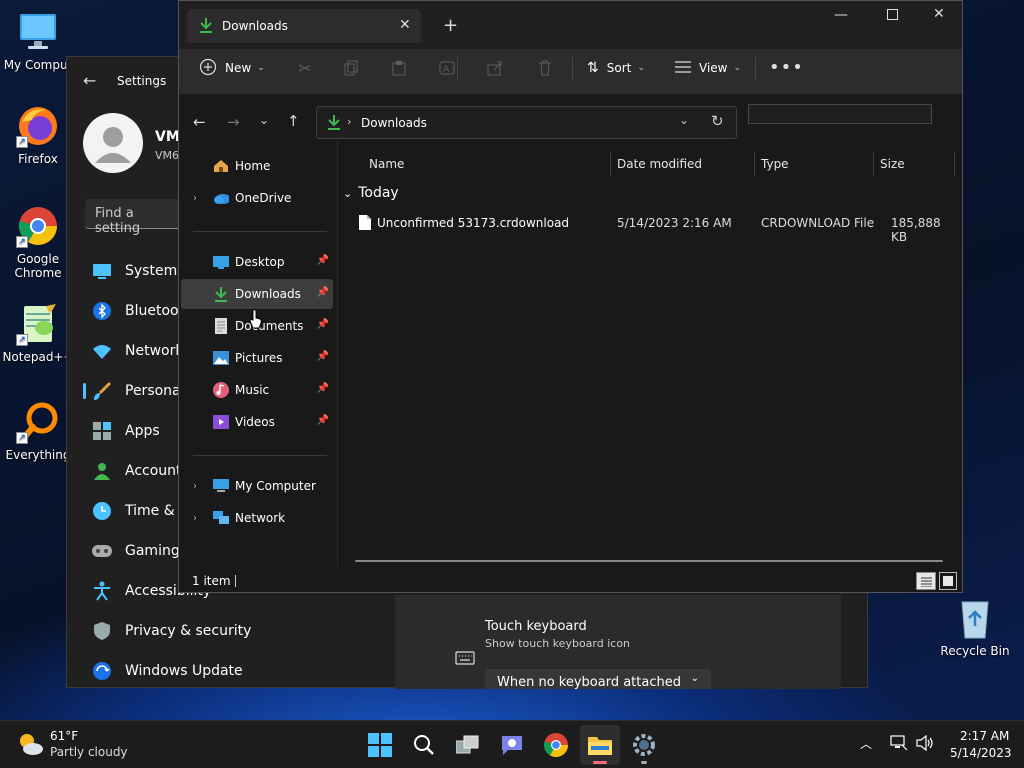 Image resolution: width=1024 pixels, height=768 pixels. Describe the element at coordinates (135, 217) in the screenshot. I see `settings-search-input: Find a setting` at that location.